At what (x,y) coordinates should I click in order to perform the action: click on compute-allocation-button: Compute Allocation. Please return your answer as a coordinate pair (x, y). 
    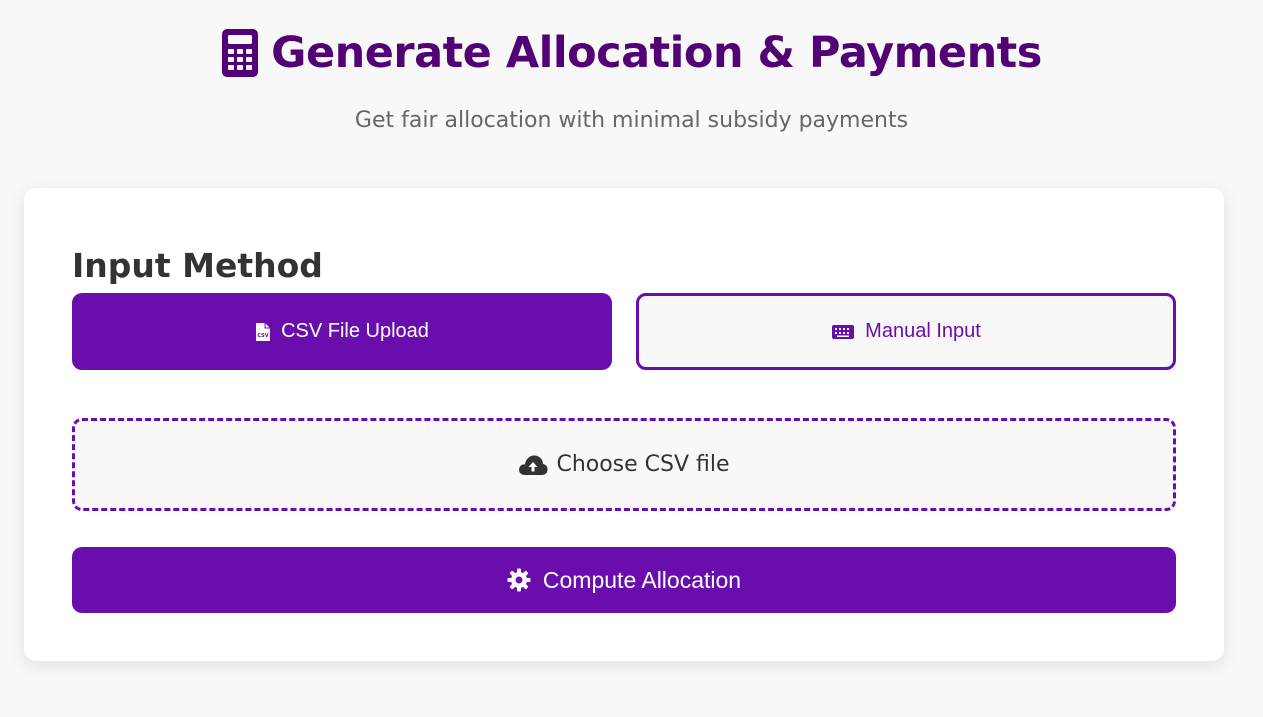
    Looking at the image, I should click on (624, 580).